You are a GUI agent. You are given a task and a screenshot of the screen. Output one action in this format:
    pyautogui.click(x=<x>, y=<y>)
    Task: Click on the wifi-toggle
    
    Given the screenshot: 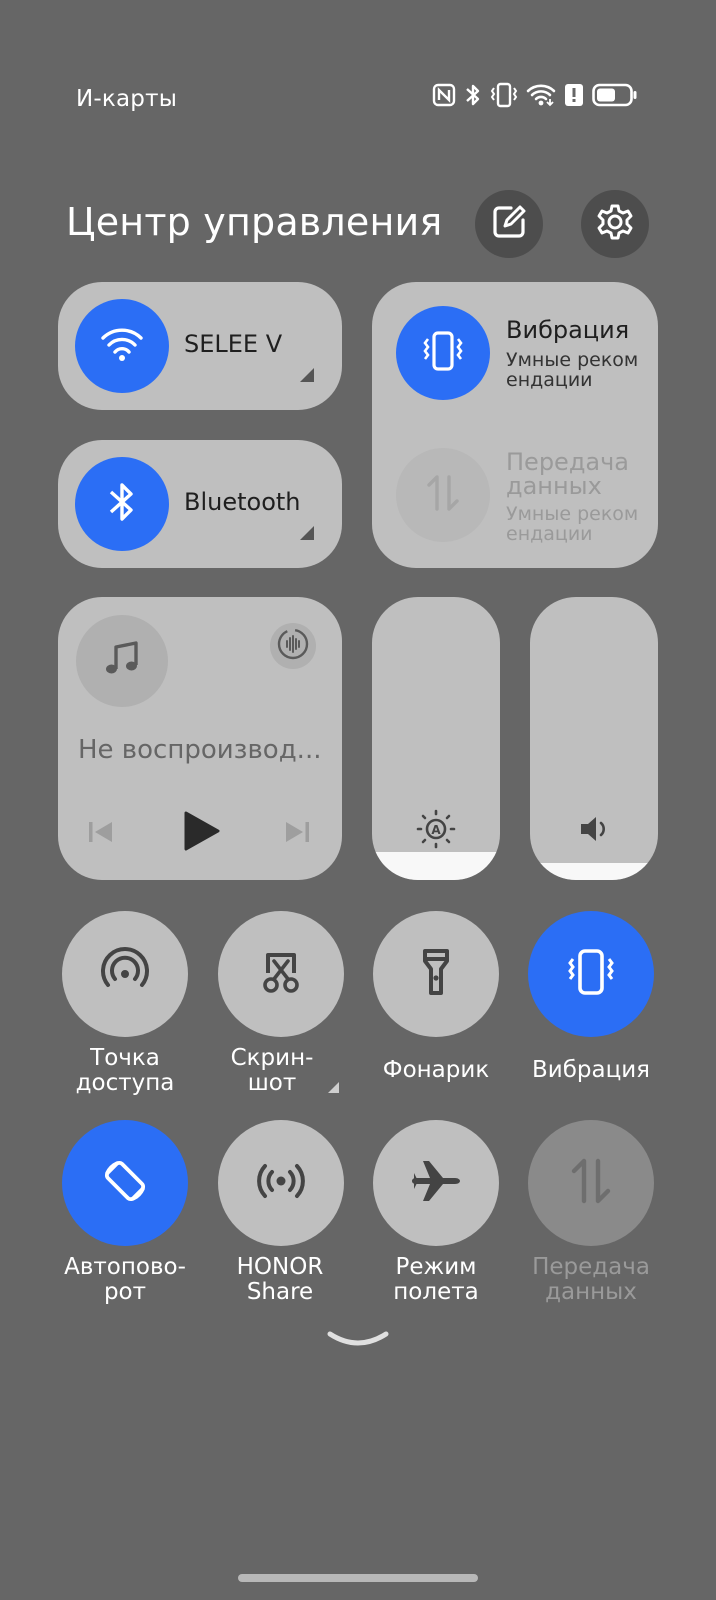 What is the action you would take?
    pyautogui.click(x=122, y=346)
    